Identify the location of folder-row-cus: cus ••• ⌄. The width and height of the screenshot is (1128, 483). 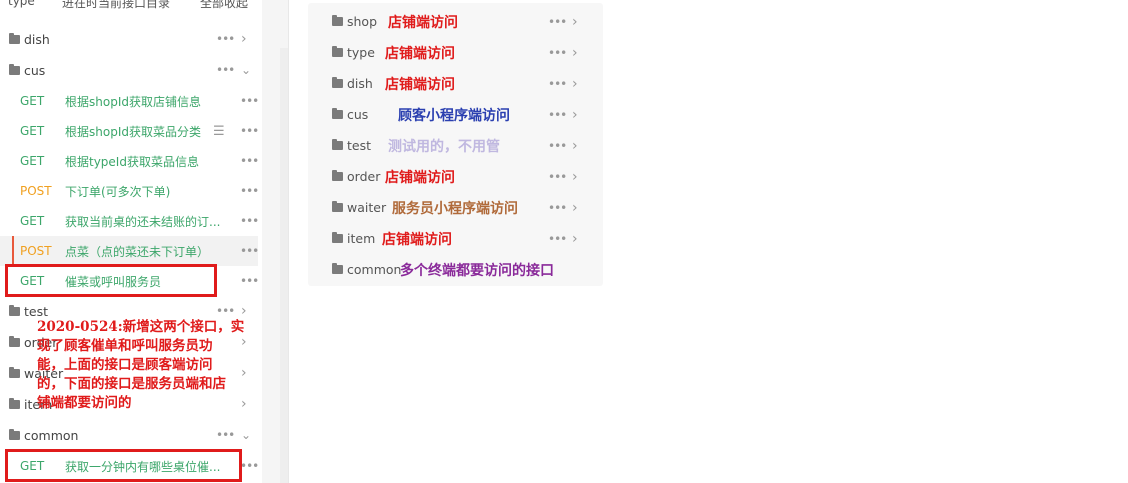
(129, 70).